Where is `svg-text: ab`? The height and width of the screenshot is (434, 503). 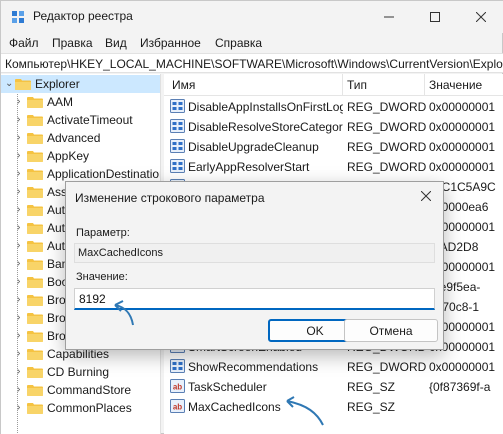 svg-text: ab is located at coordinates (177, 407).